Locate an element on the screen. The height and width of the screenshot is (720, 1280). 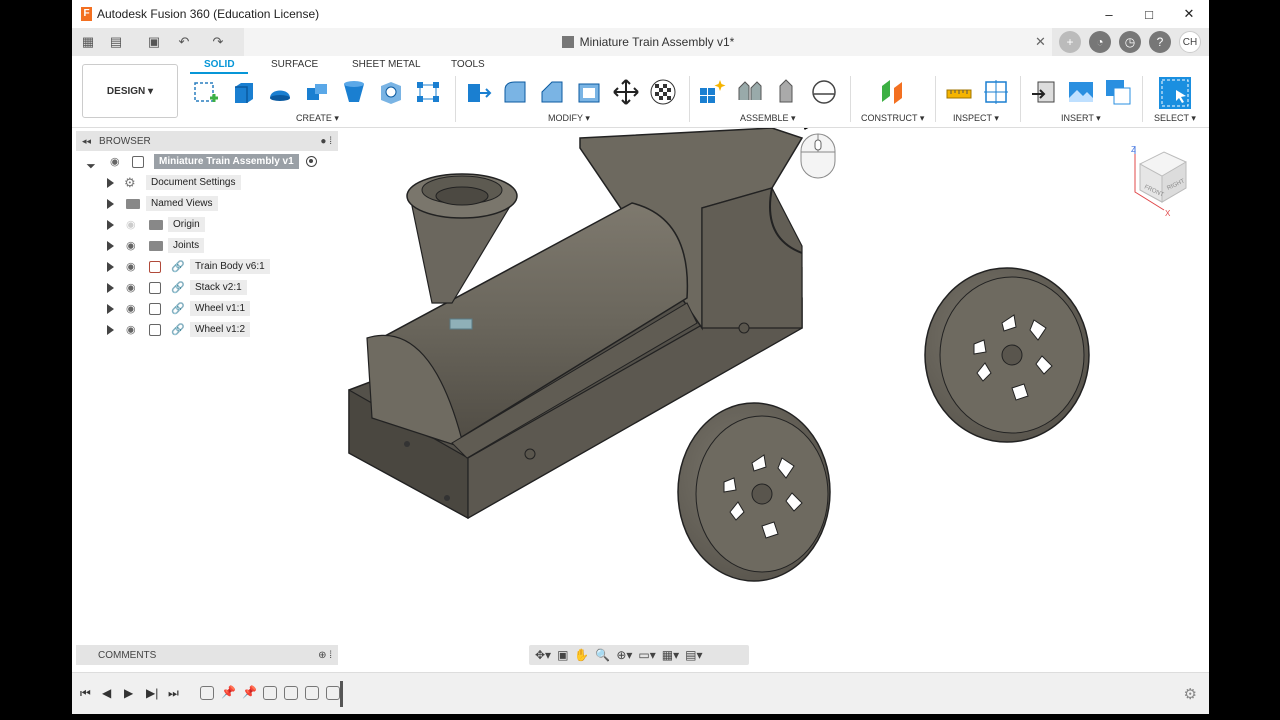
tree-item-wheel-2: ◉ 🔗 Wheel v1:2 is located at coordinates (207, 329).